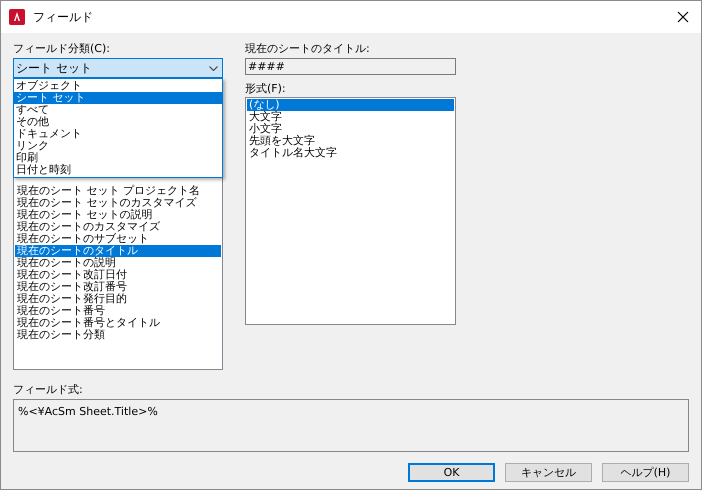  Describe the element at coordinates (63, 17) in the screenshot. I see `window-title: フィールド` at that location.